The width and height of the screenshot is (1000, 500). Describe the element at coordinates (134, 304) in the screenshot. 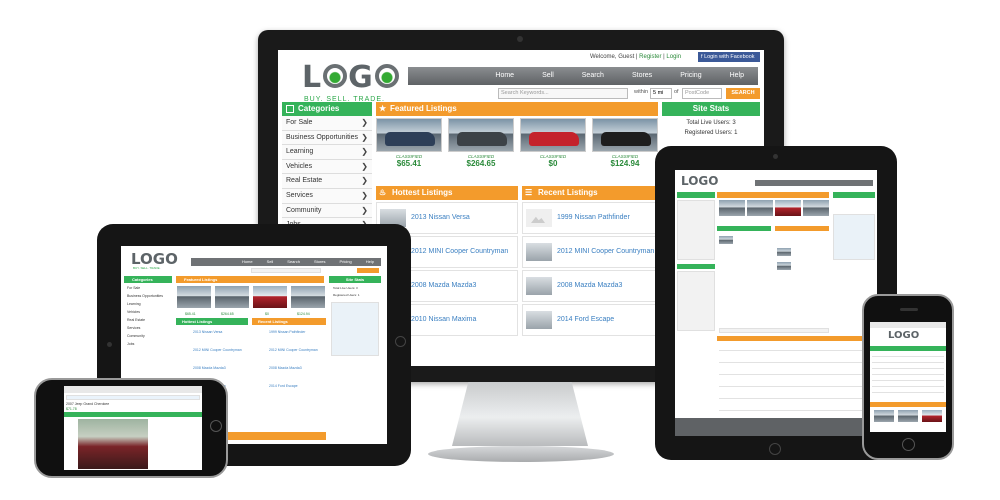

I see `mini-category: Learning` at that location.